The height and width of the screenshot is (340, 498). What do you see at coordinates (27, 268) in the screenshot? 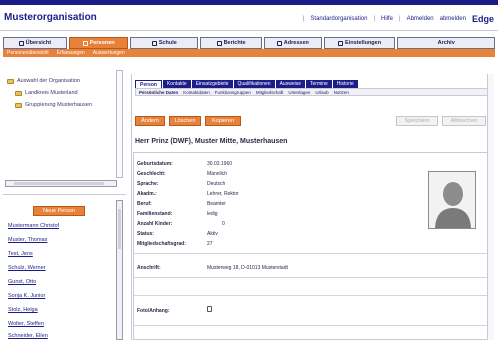
I see `person-list-item: Schulz, Werner` at bounding box center [27, 268].